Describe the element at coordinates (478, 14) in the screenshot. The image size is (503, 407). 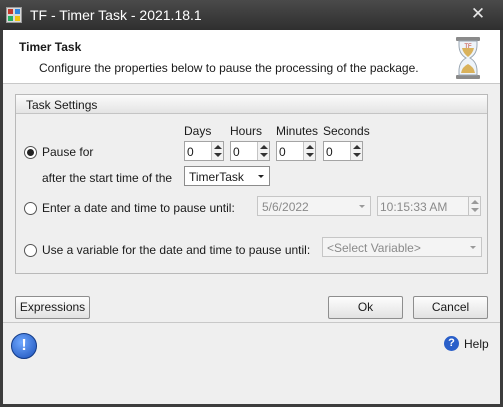
I see `close-icon: ✕` at that location.